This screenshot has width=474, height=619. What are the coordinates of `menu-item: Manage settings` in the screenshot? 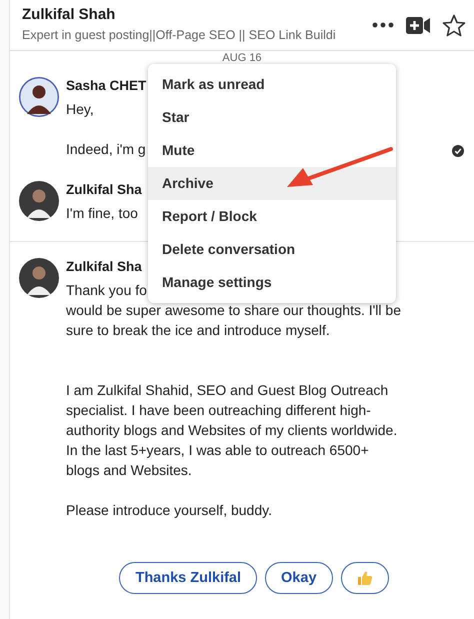 It's located at (272, 282).